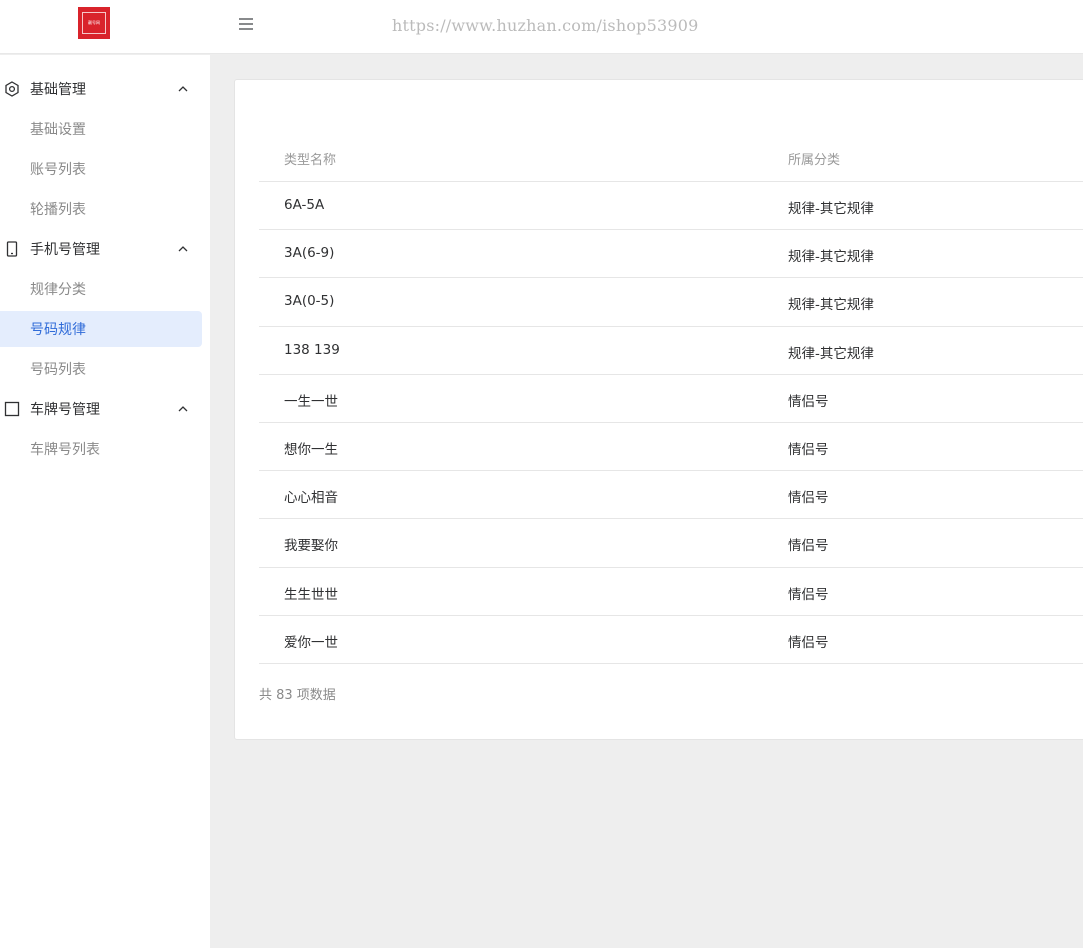 This screenshot has height=948, width=1083. Describe the element at coordinates (101, 289) in the screenshot. I see `sidebar-item-rule-category: 规律分类` at that location.